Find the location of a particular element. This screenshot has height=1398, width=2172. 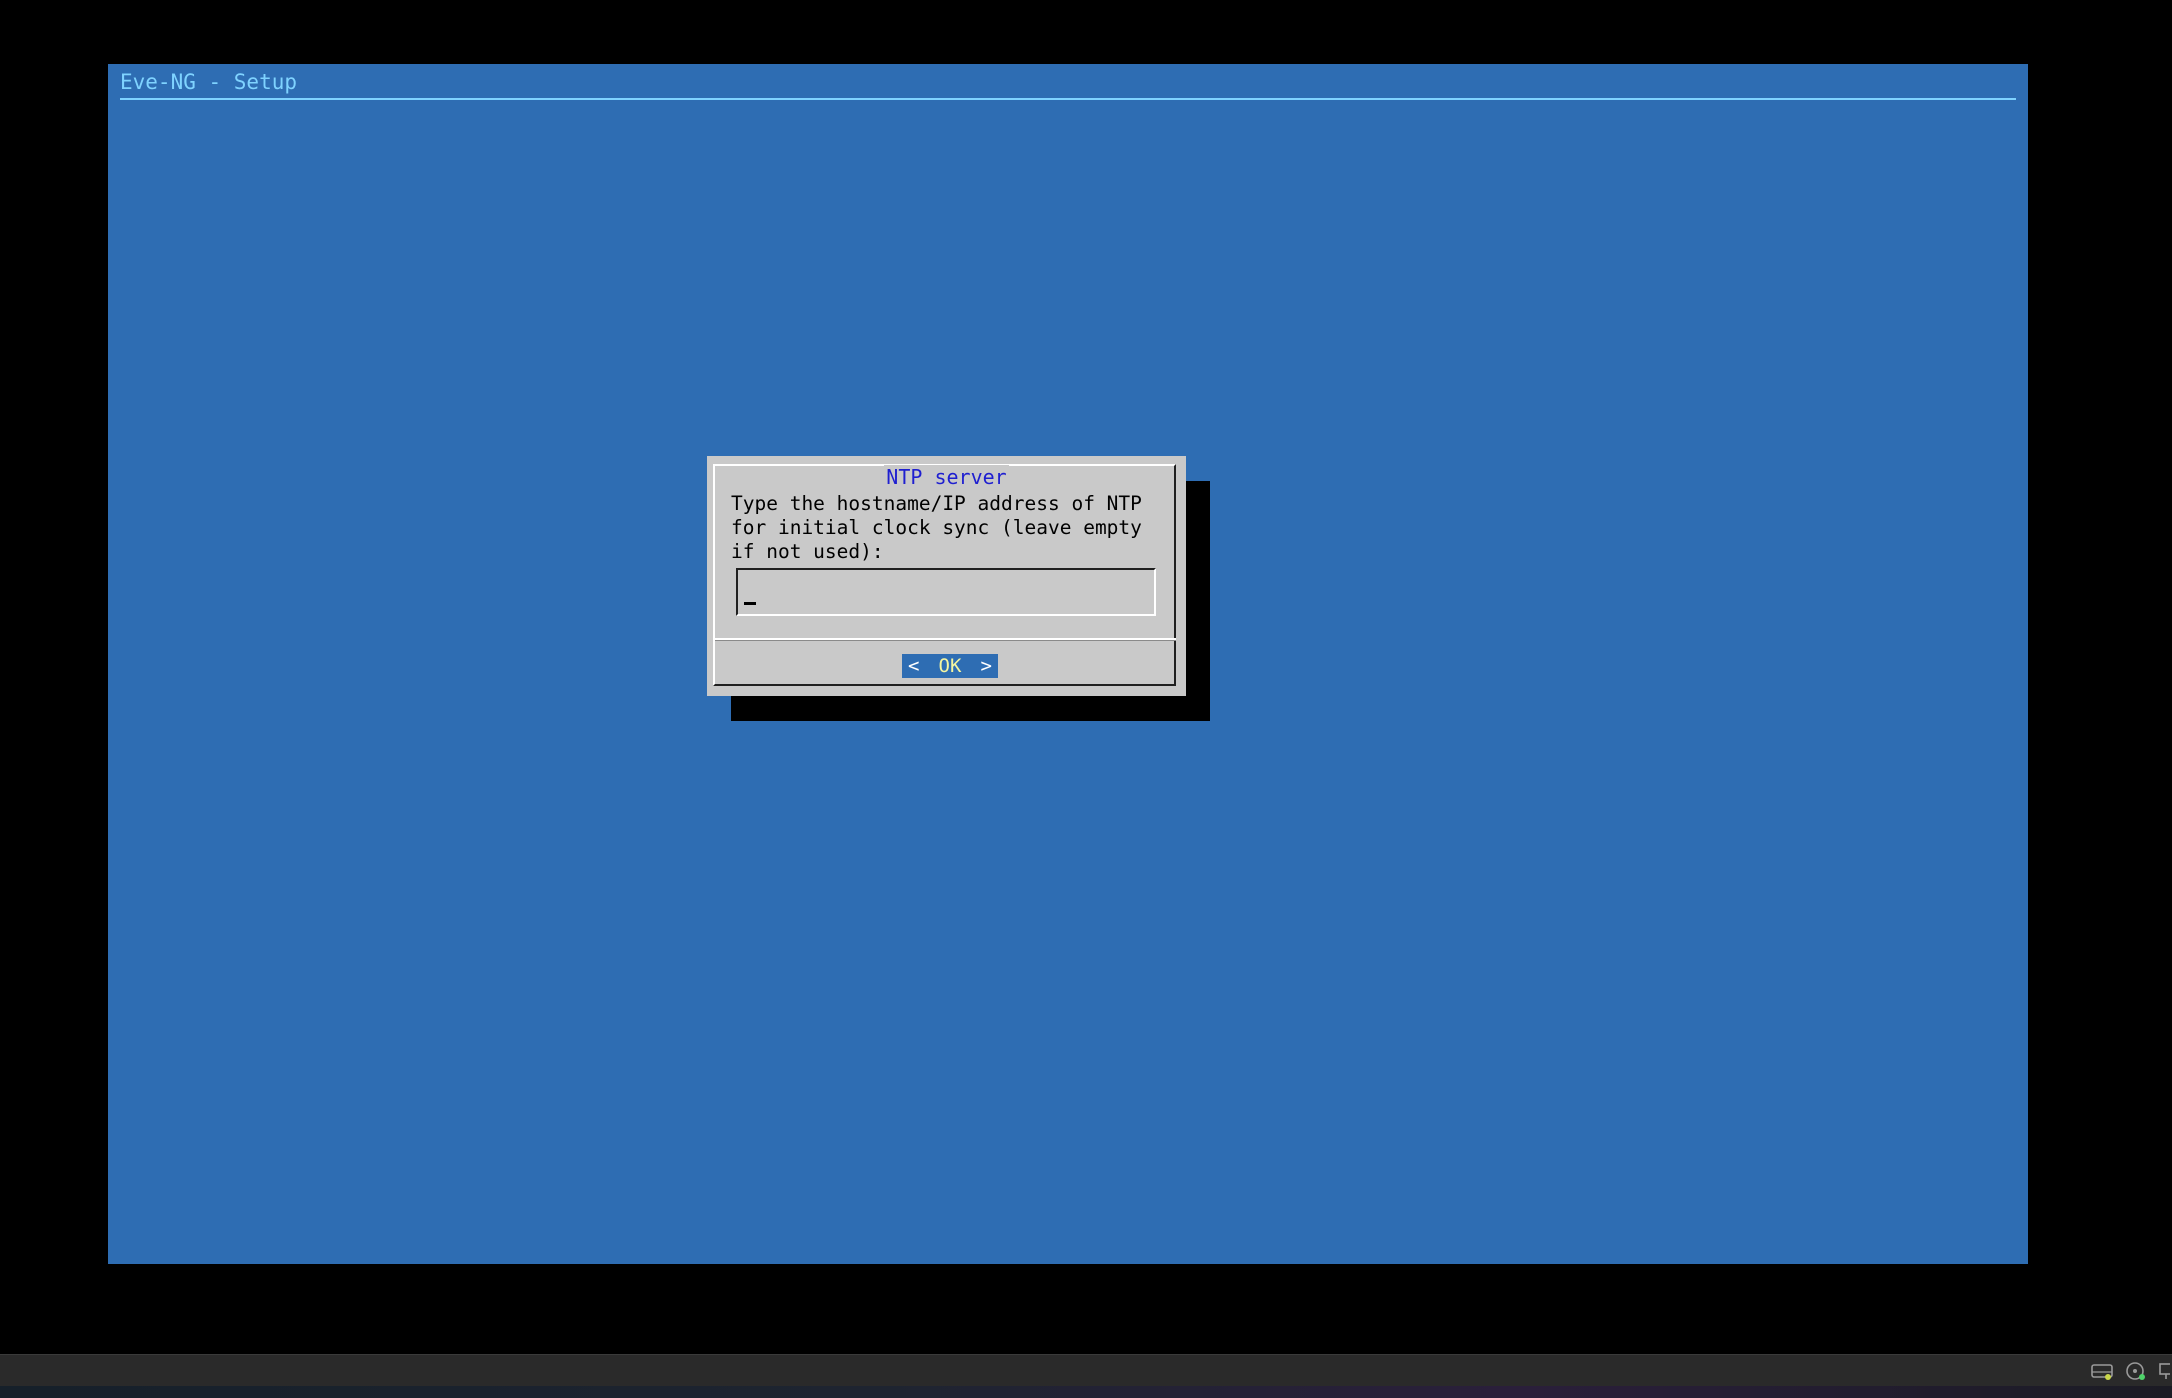

dialog-title-text: NTP server is located at coordinates (946, 477).